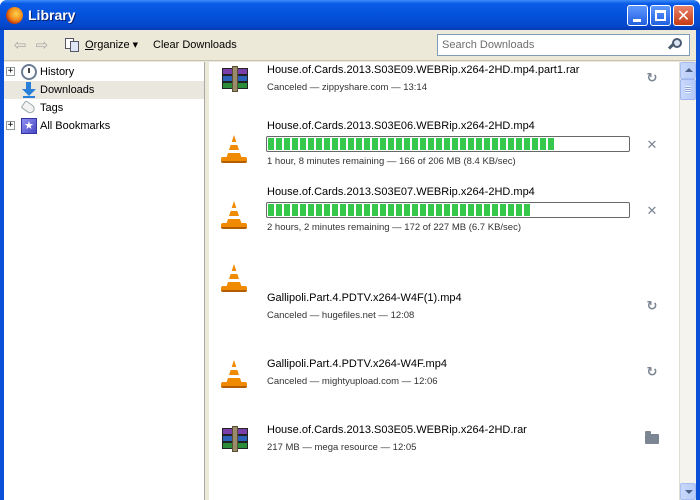  I want to click on search-input, so click(553, 45).